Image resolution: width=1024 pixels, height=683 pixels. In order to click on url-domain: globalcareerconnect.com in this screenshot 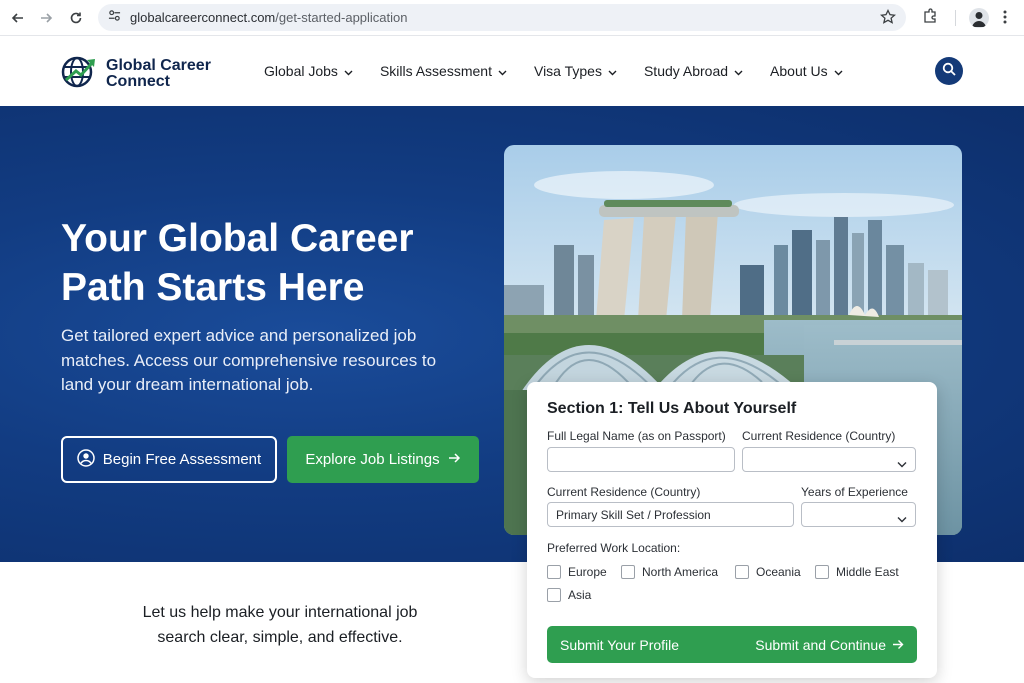, I will do `click(203, 17)`.